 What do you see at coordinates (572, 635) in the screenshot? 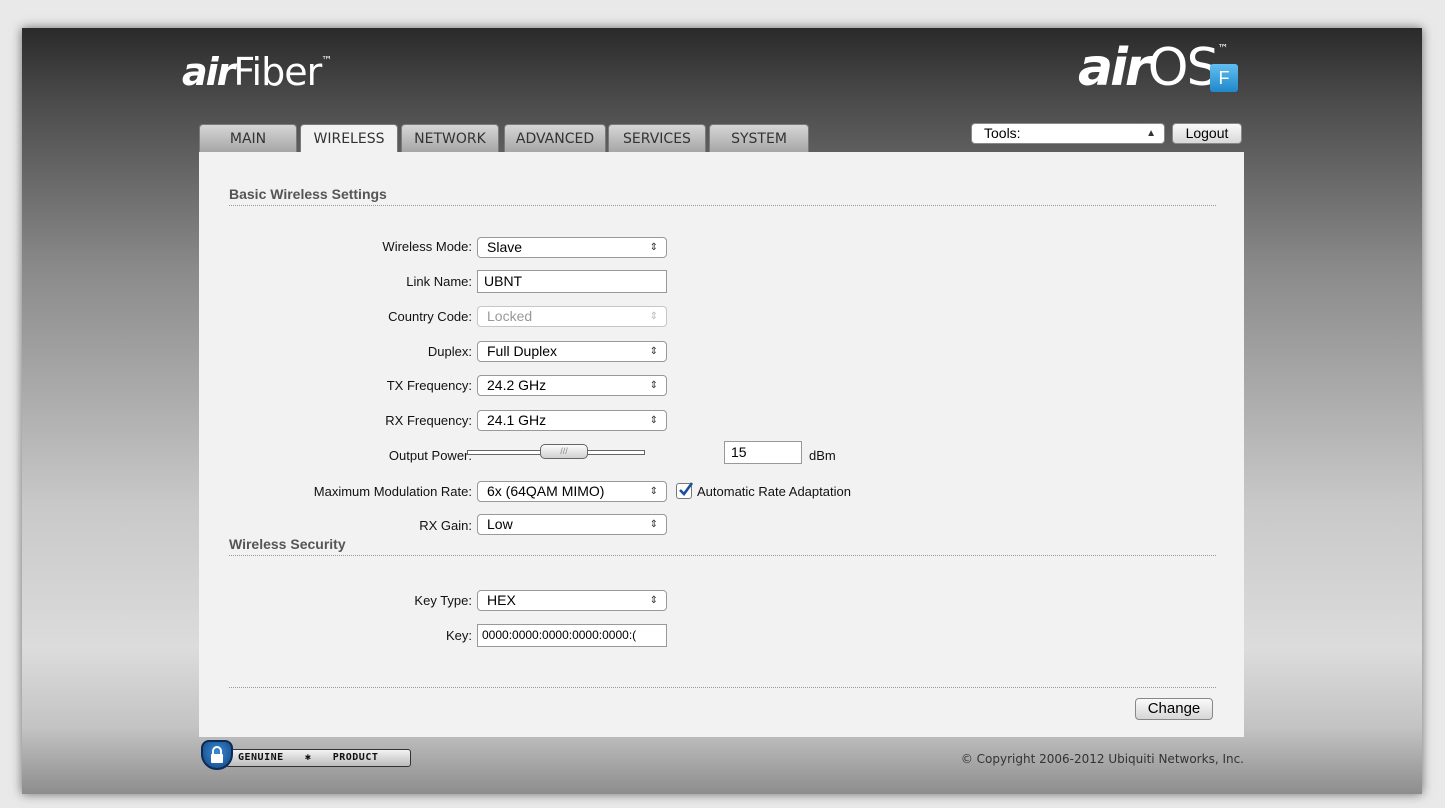
I see `key-input: 0000:0000:0000:0000:0000:(` at bounding box center [572, 635].